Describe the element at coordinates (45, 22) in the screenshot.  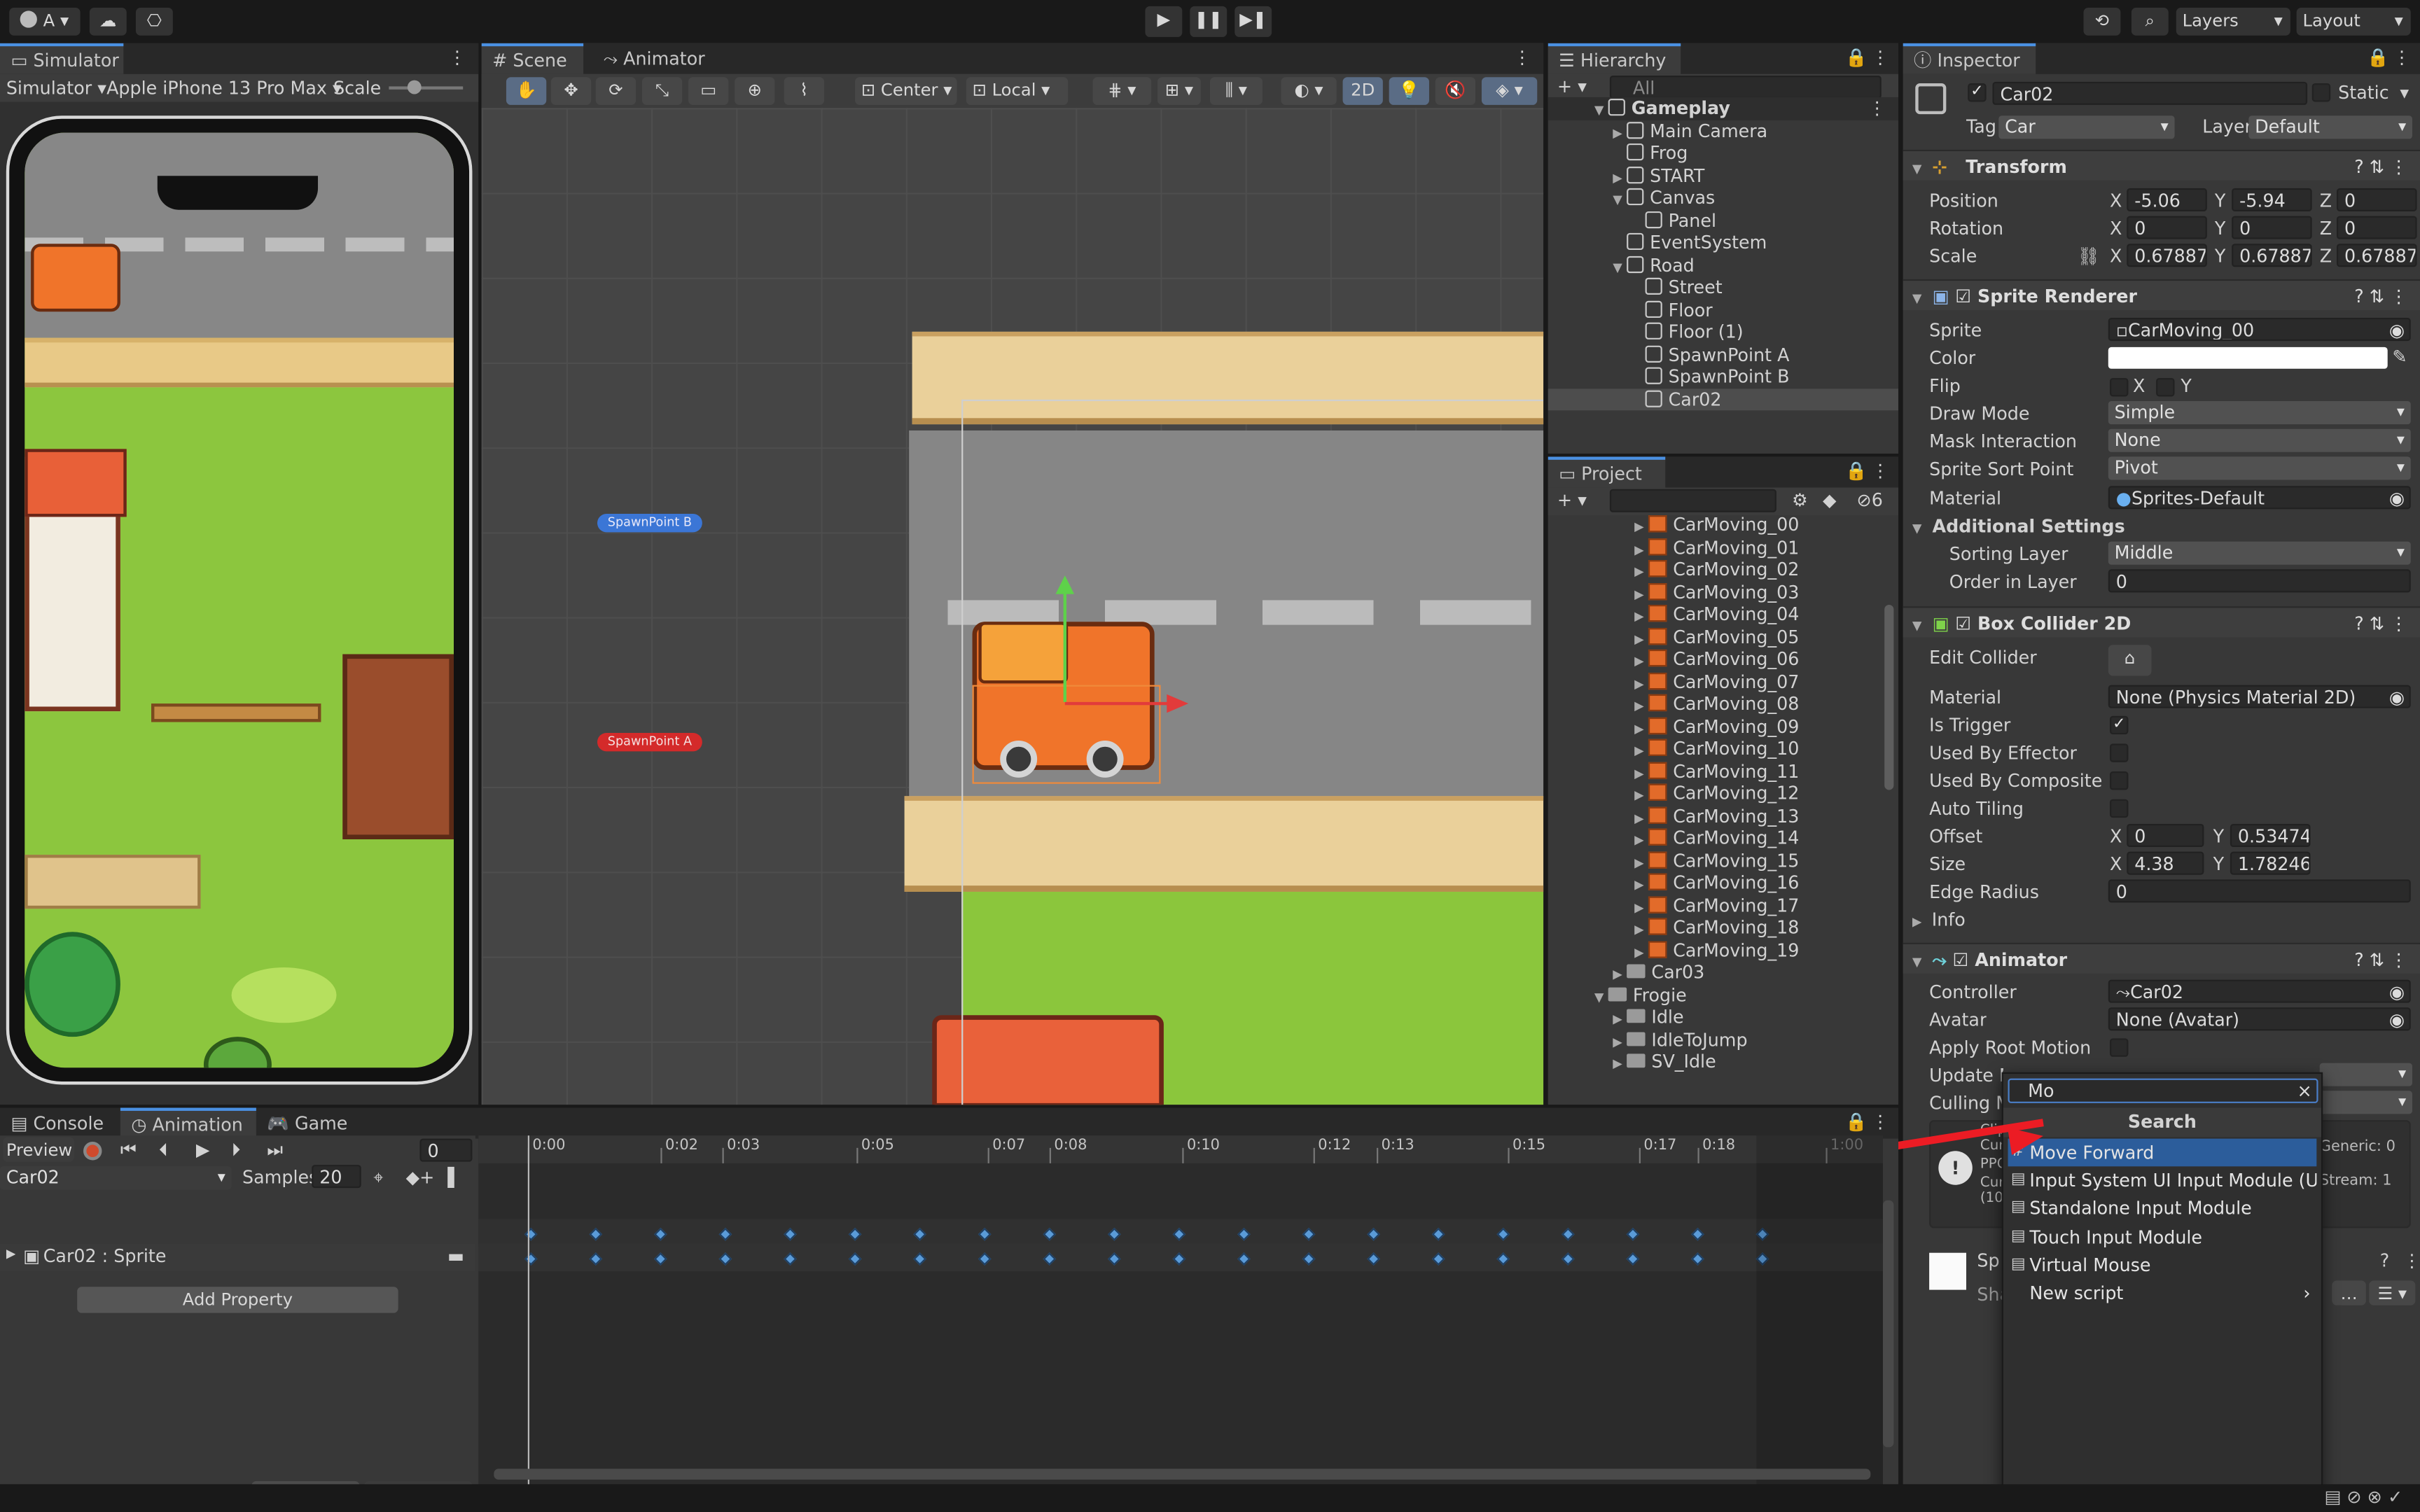
I see `account-dropdown: A ▾` at that location.